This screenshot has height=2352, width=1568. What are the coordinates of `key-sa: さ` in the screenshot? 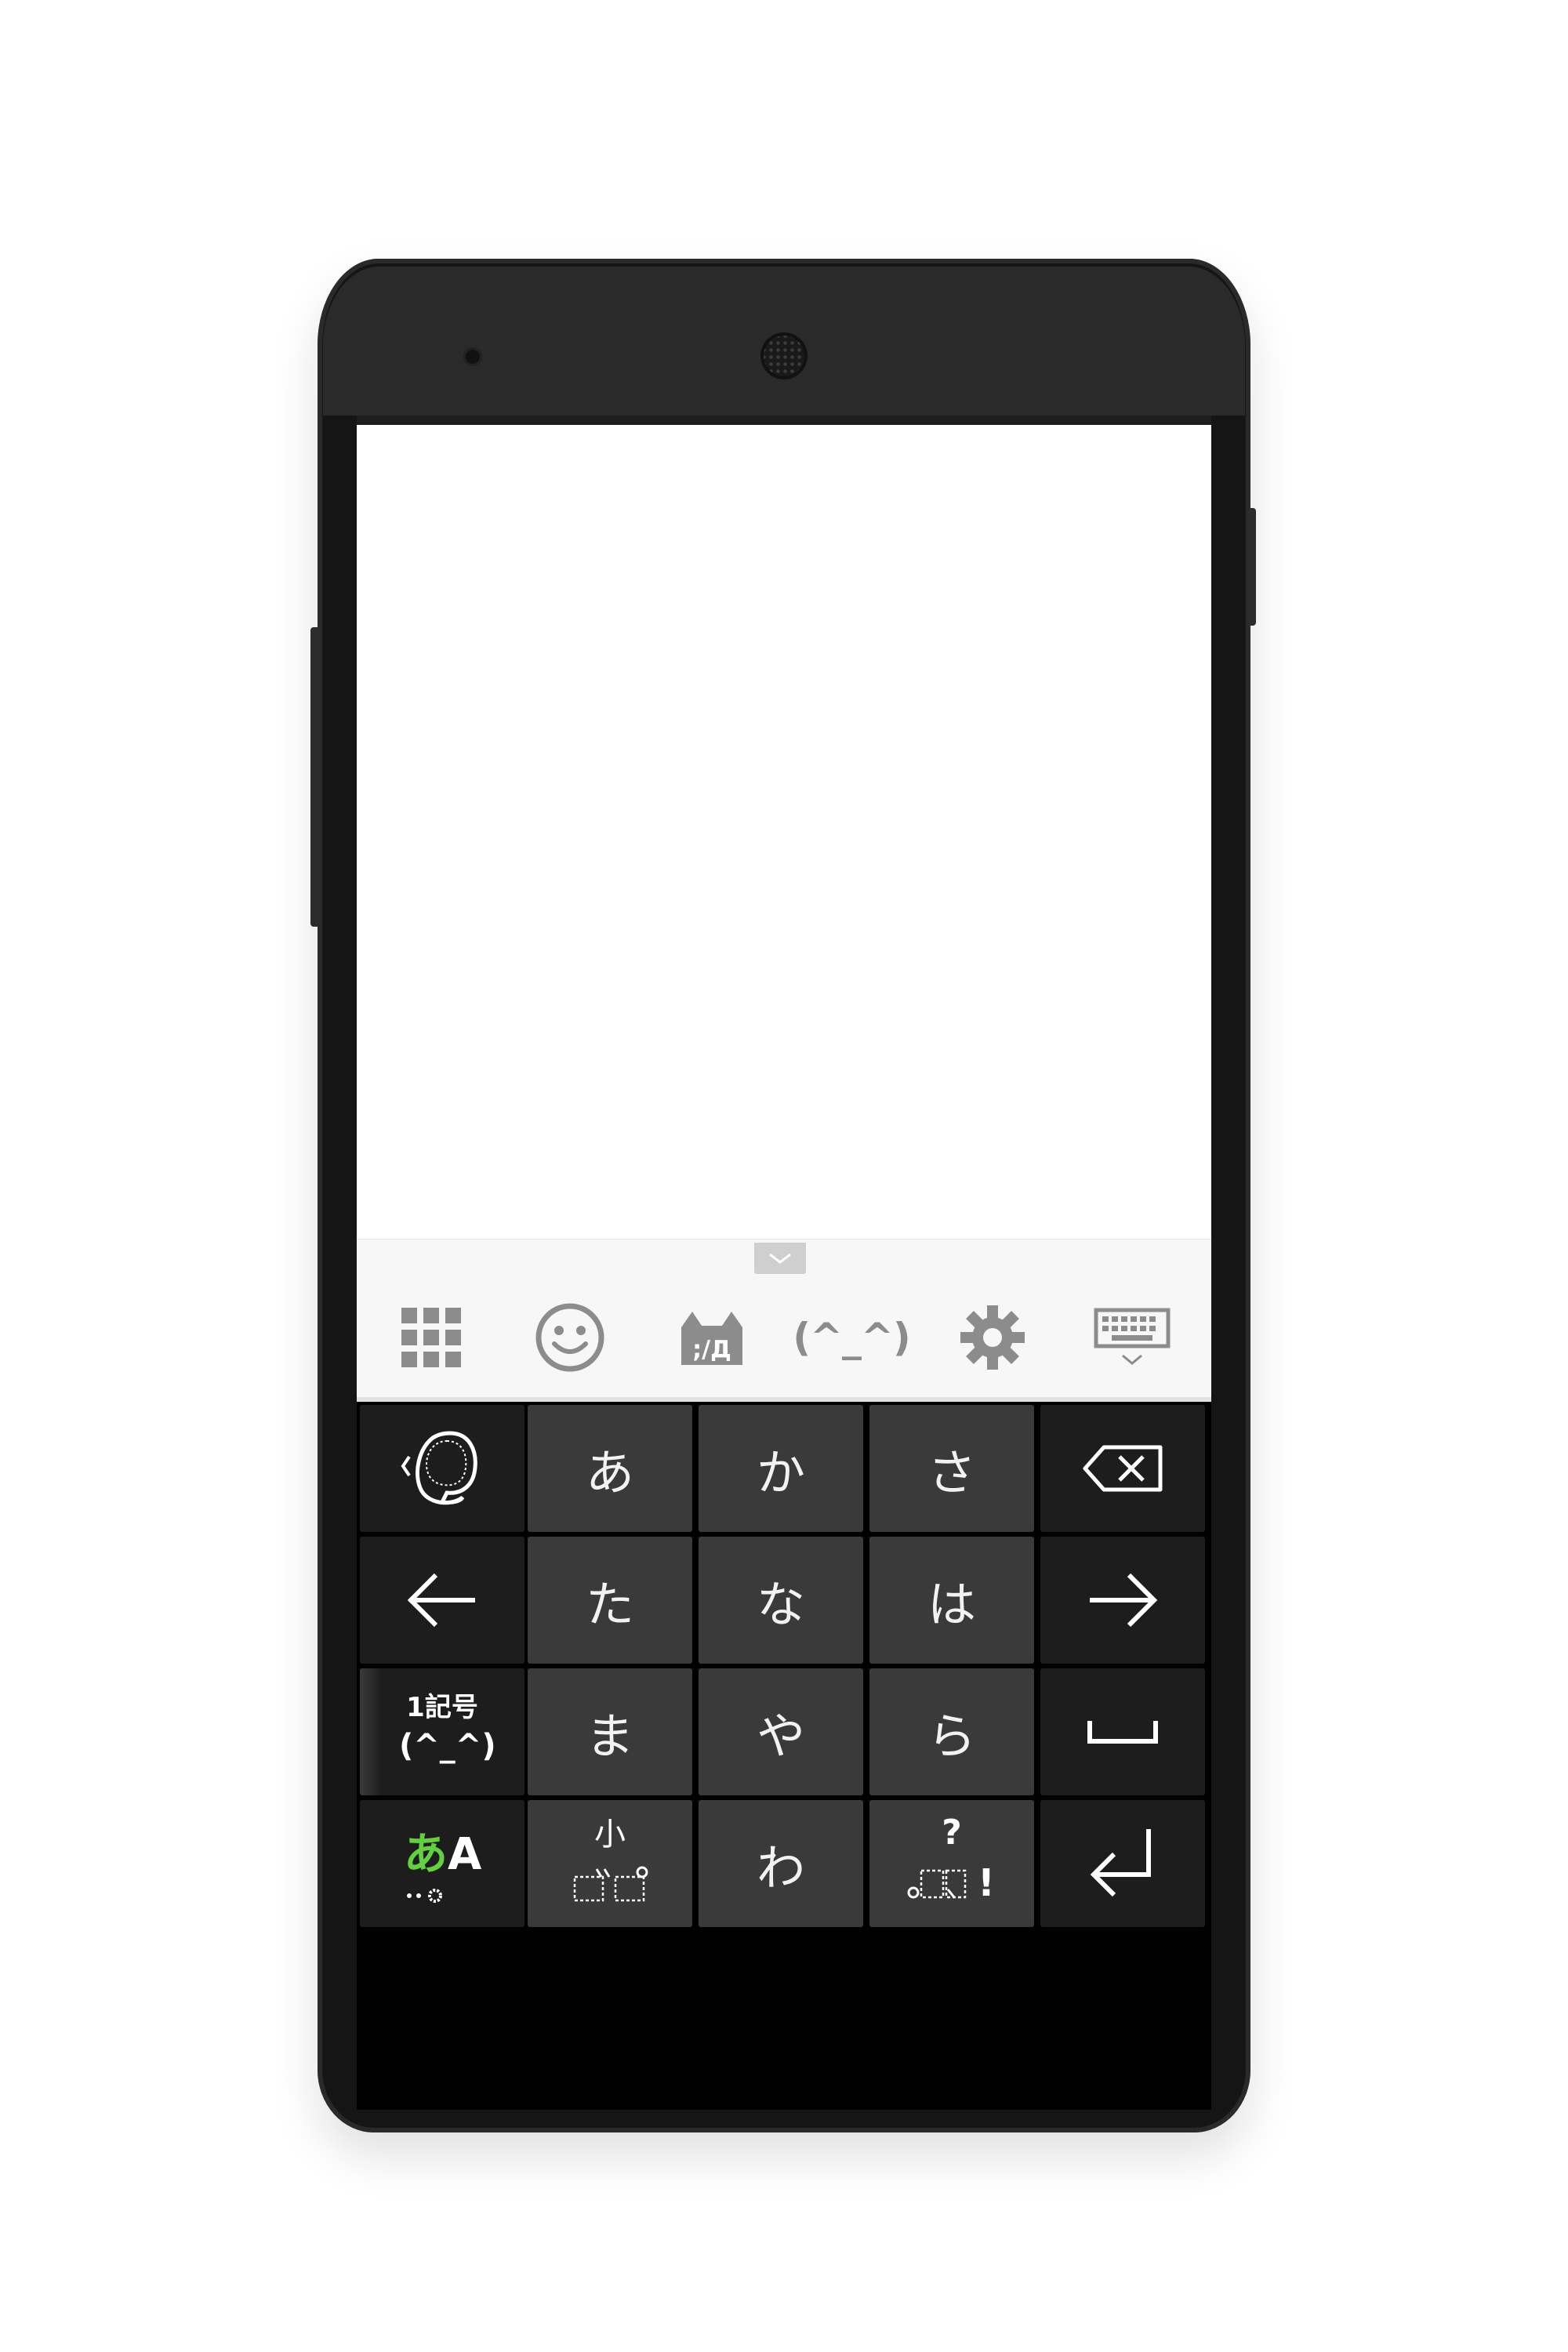 It's located at (951, 1468).